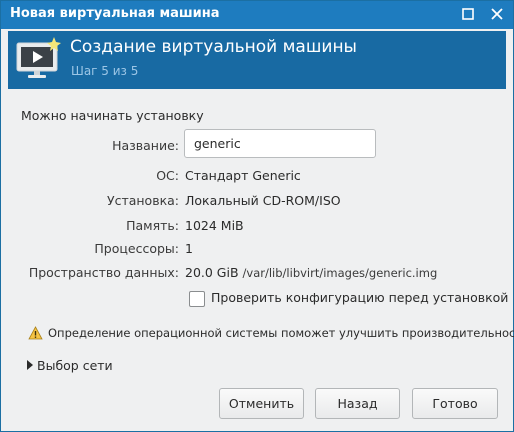 This screenshot has width=514, height=432. I want to click on customize-label: Проверить конфигурацию перед установкой, so click(359, 297).